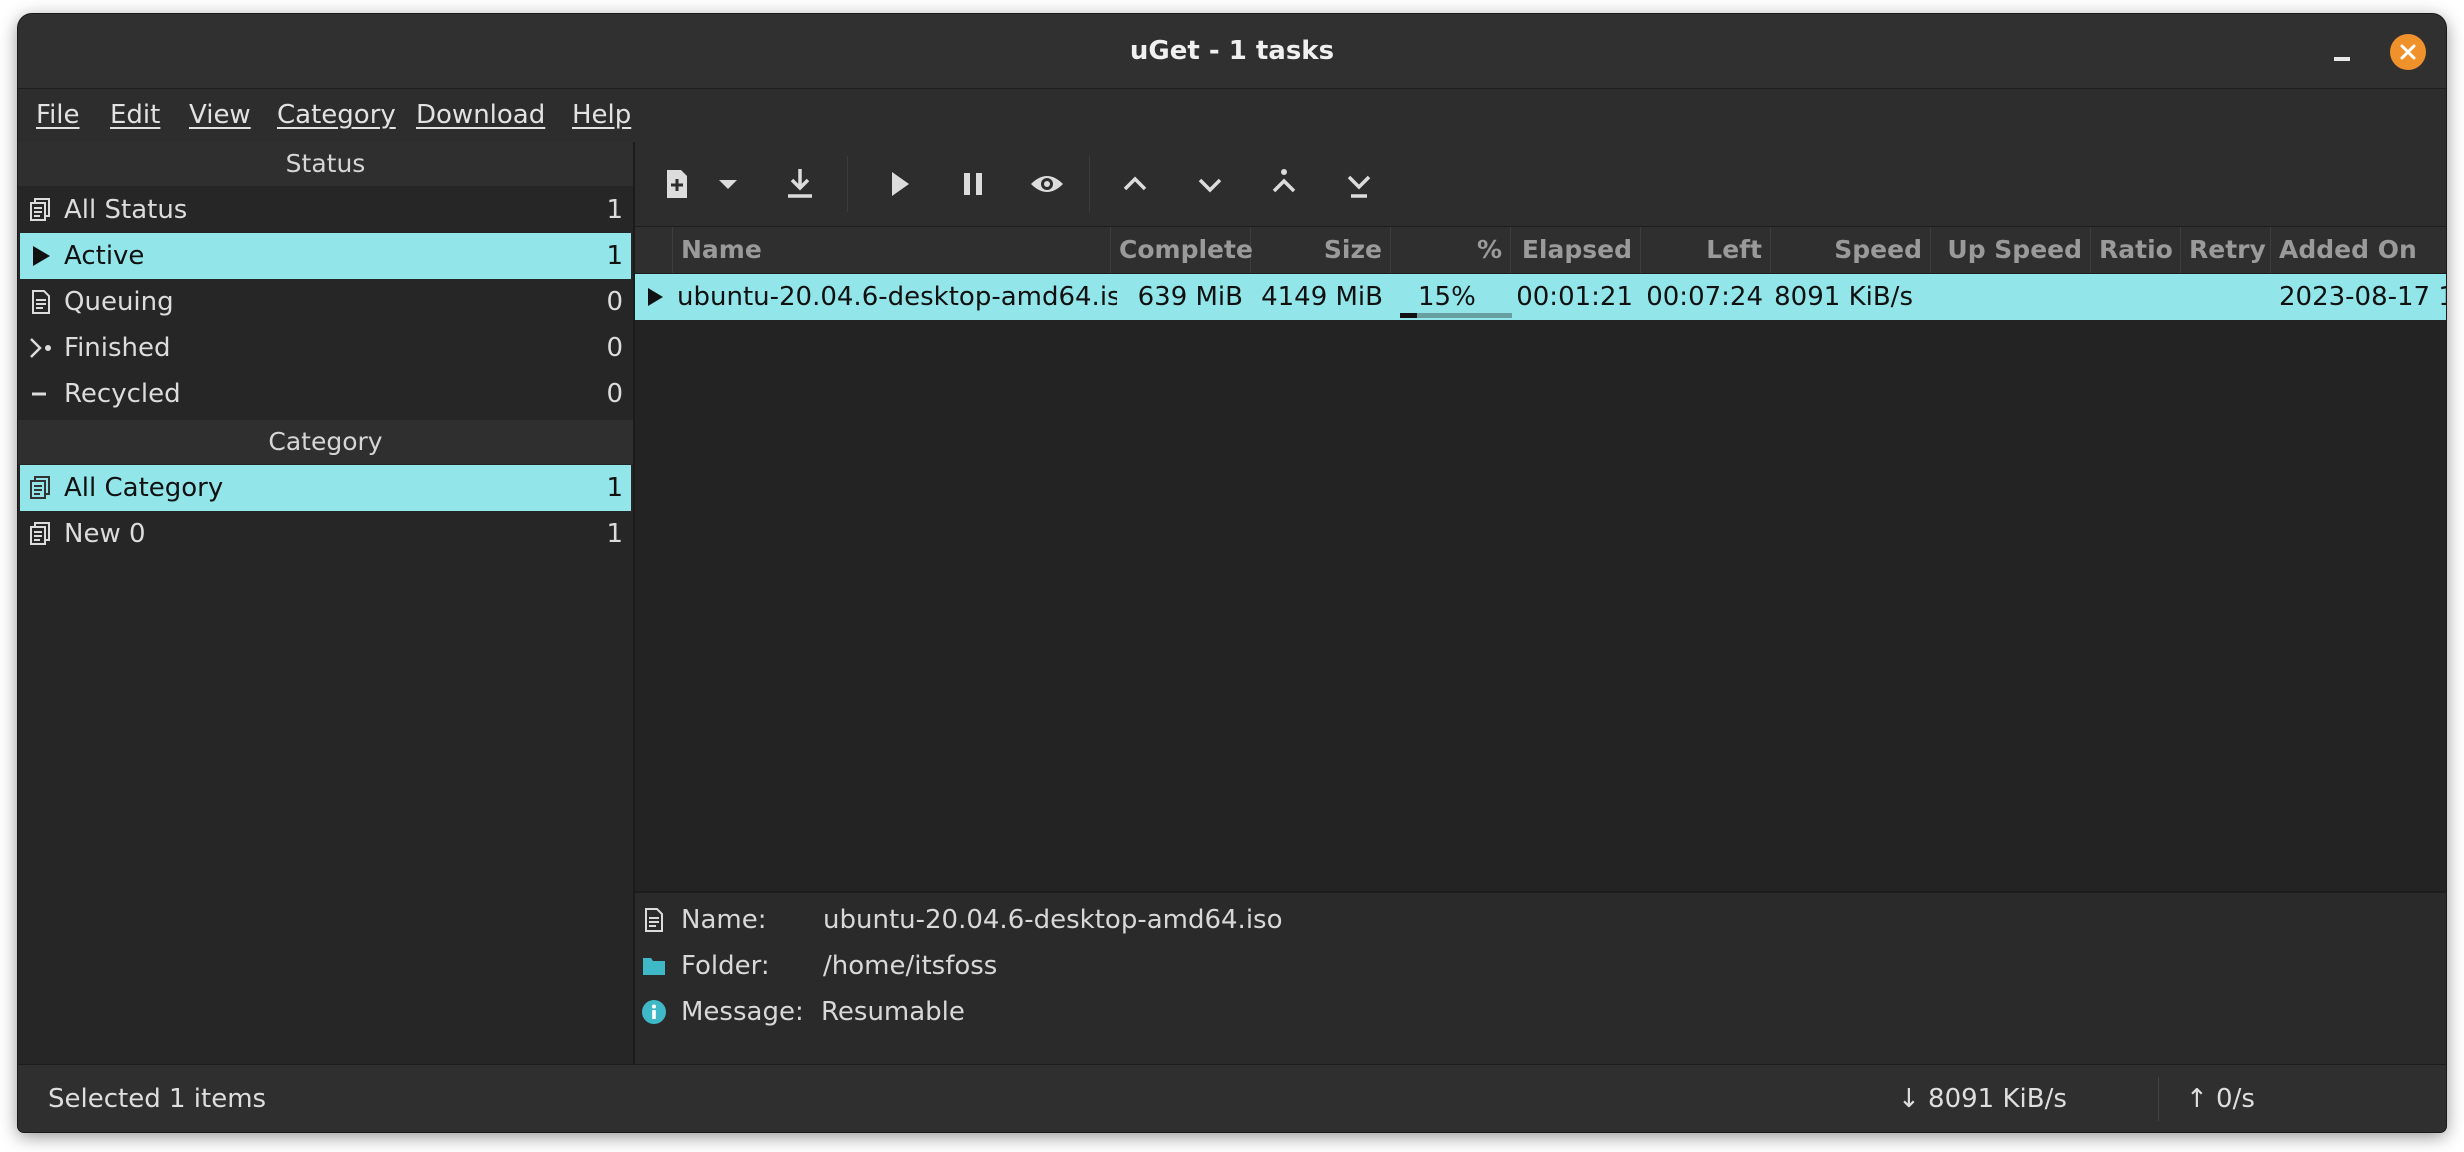  What do you see at coordinates (325, 302) in the screenshot?
I see `sidebar-item-queuing: Queuing 0` at bounding box center [325, 302].